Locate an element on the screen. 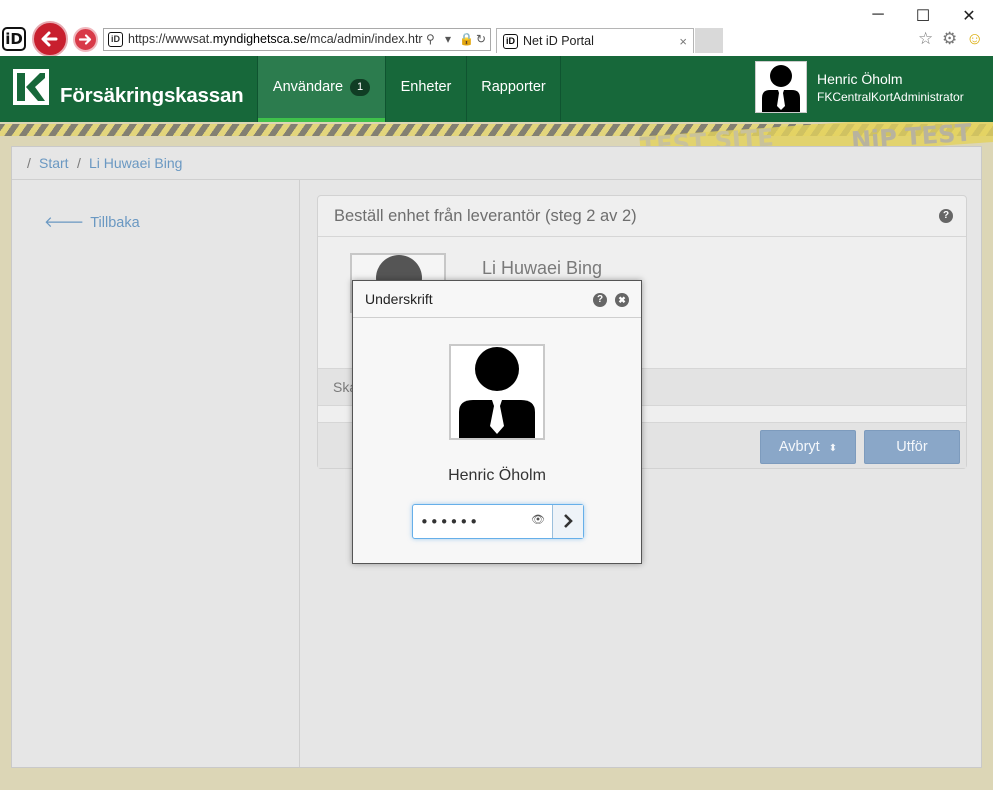 This screenshot has width=993, height=790. tab-favicon: iD is located at coordinates (510, 41).